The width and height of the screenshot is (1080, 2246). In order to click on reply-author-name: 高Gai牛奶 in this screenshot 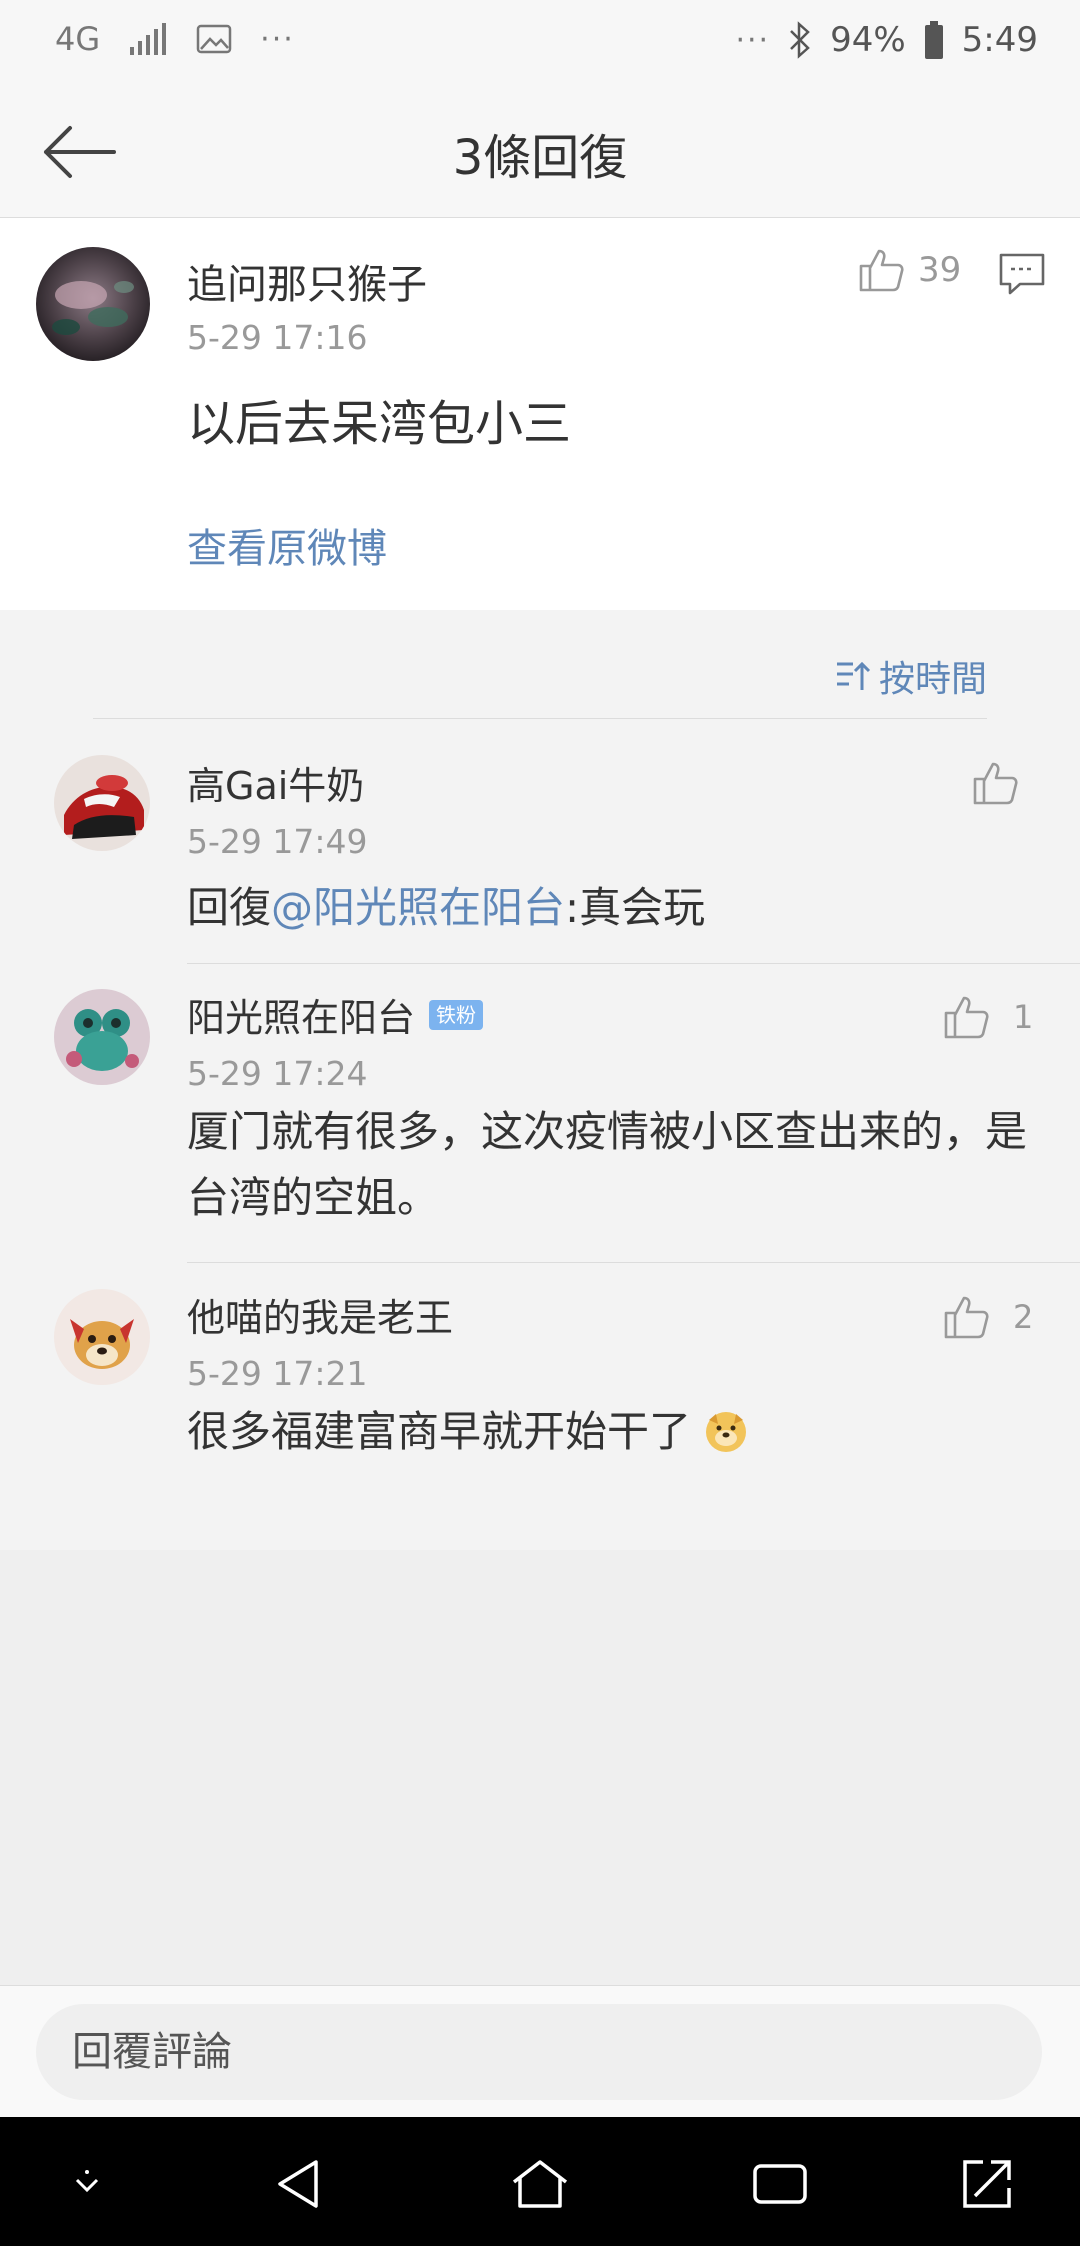, I will do `click(275, 782)`.